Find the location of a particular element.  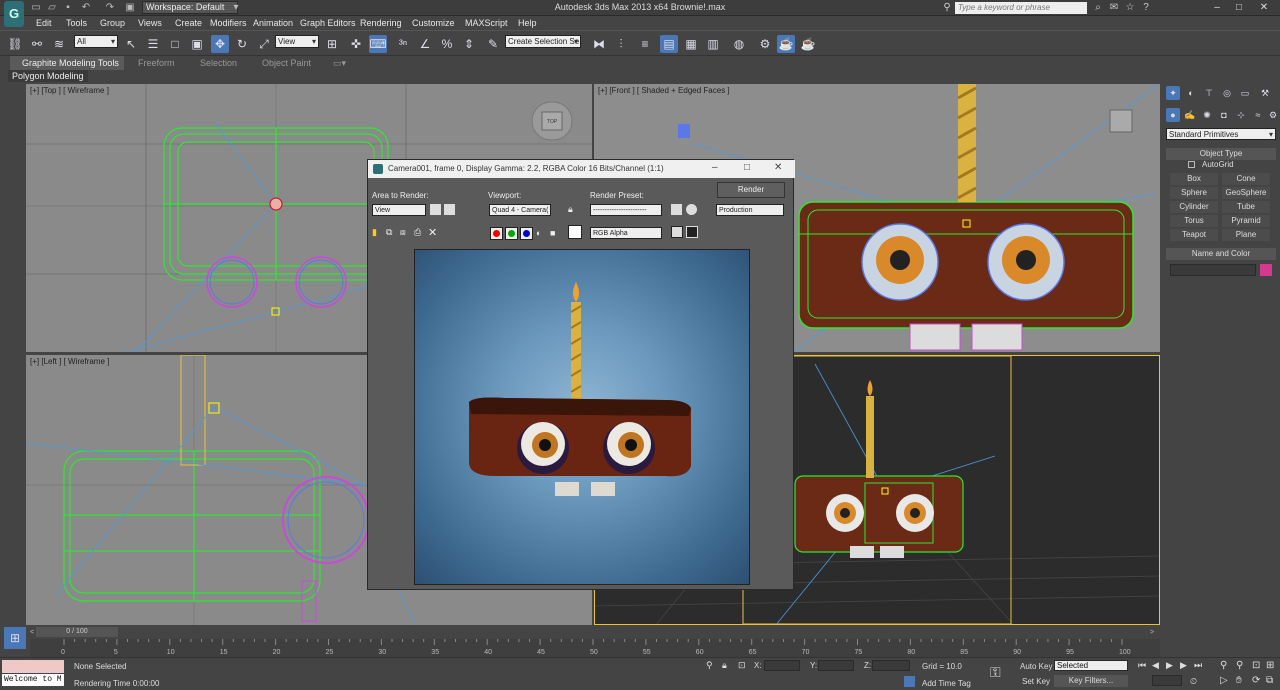

orbit-icon: ⟳ is located at coordinates (1256, 680).